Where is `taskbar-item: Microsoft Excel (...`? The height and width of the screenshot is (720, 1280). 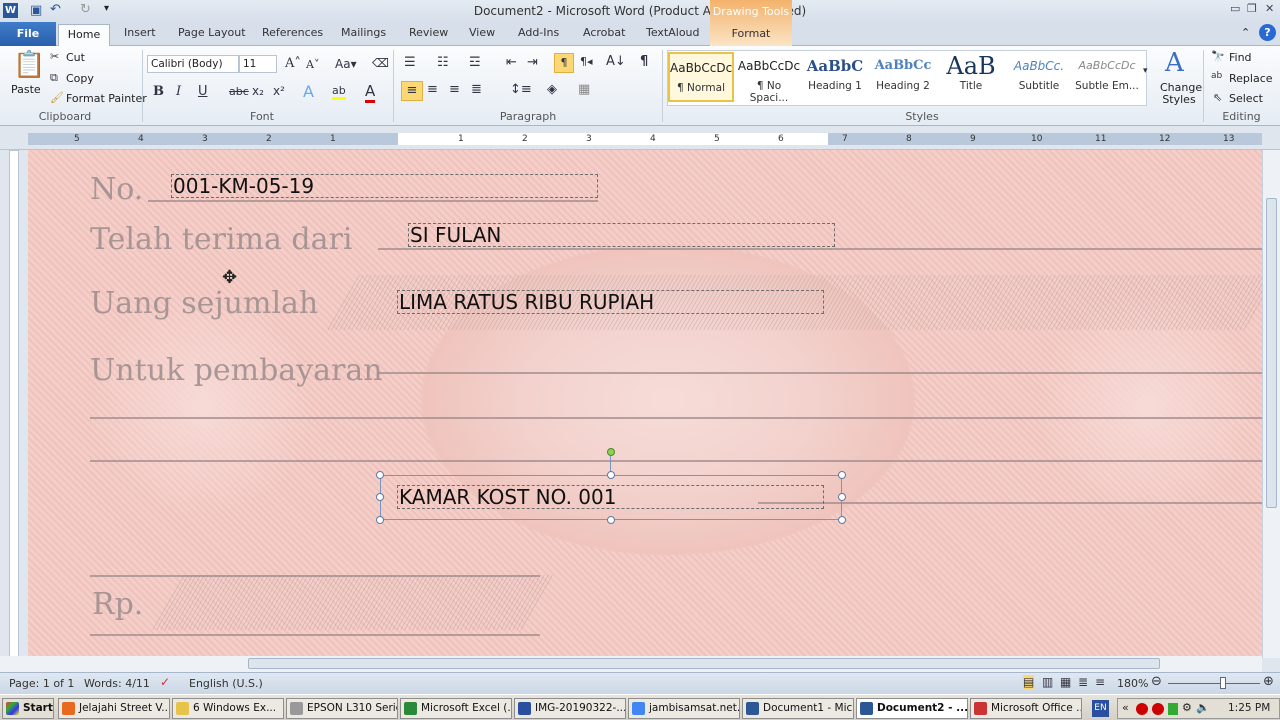 taskbar-item: Microsoft Excel (... is located at coordinates (456, 708).